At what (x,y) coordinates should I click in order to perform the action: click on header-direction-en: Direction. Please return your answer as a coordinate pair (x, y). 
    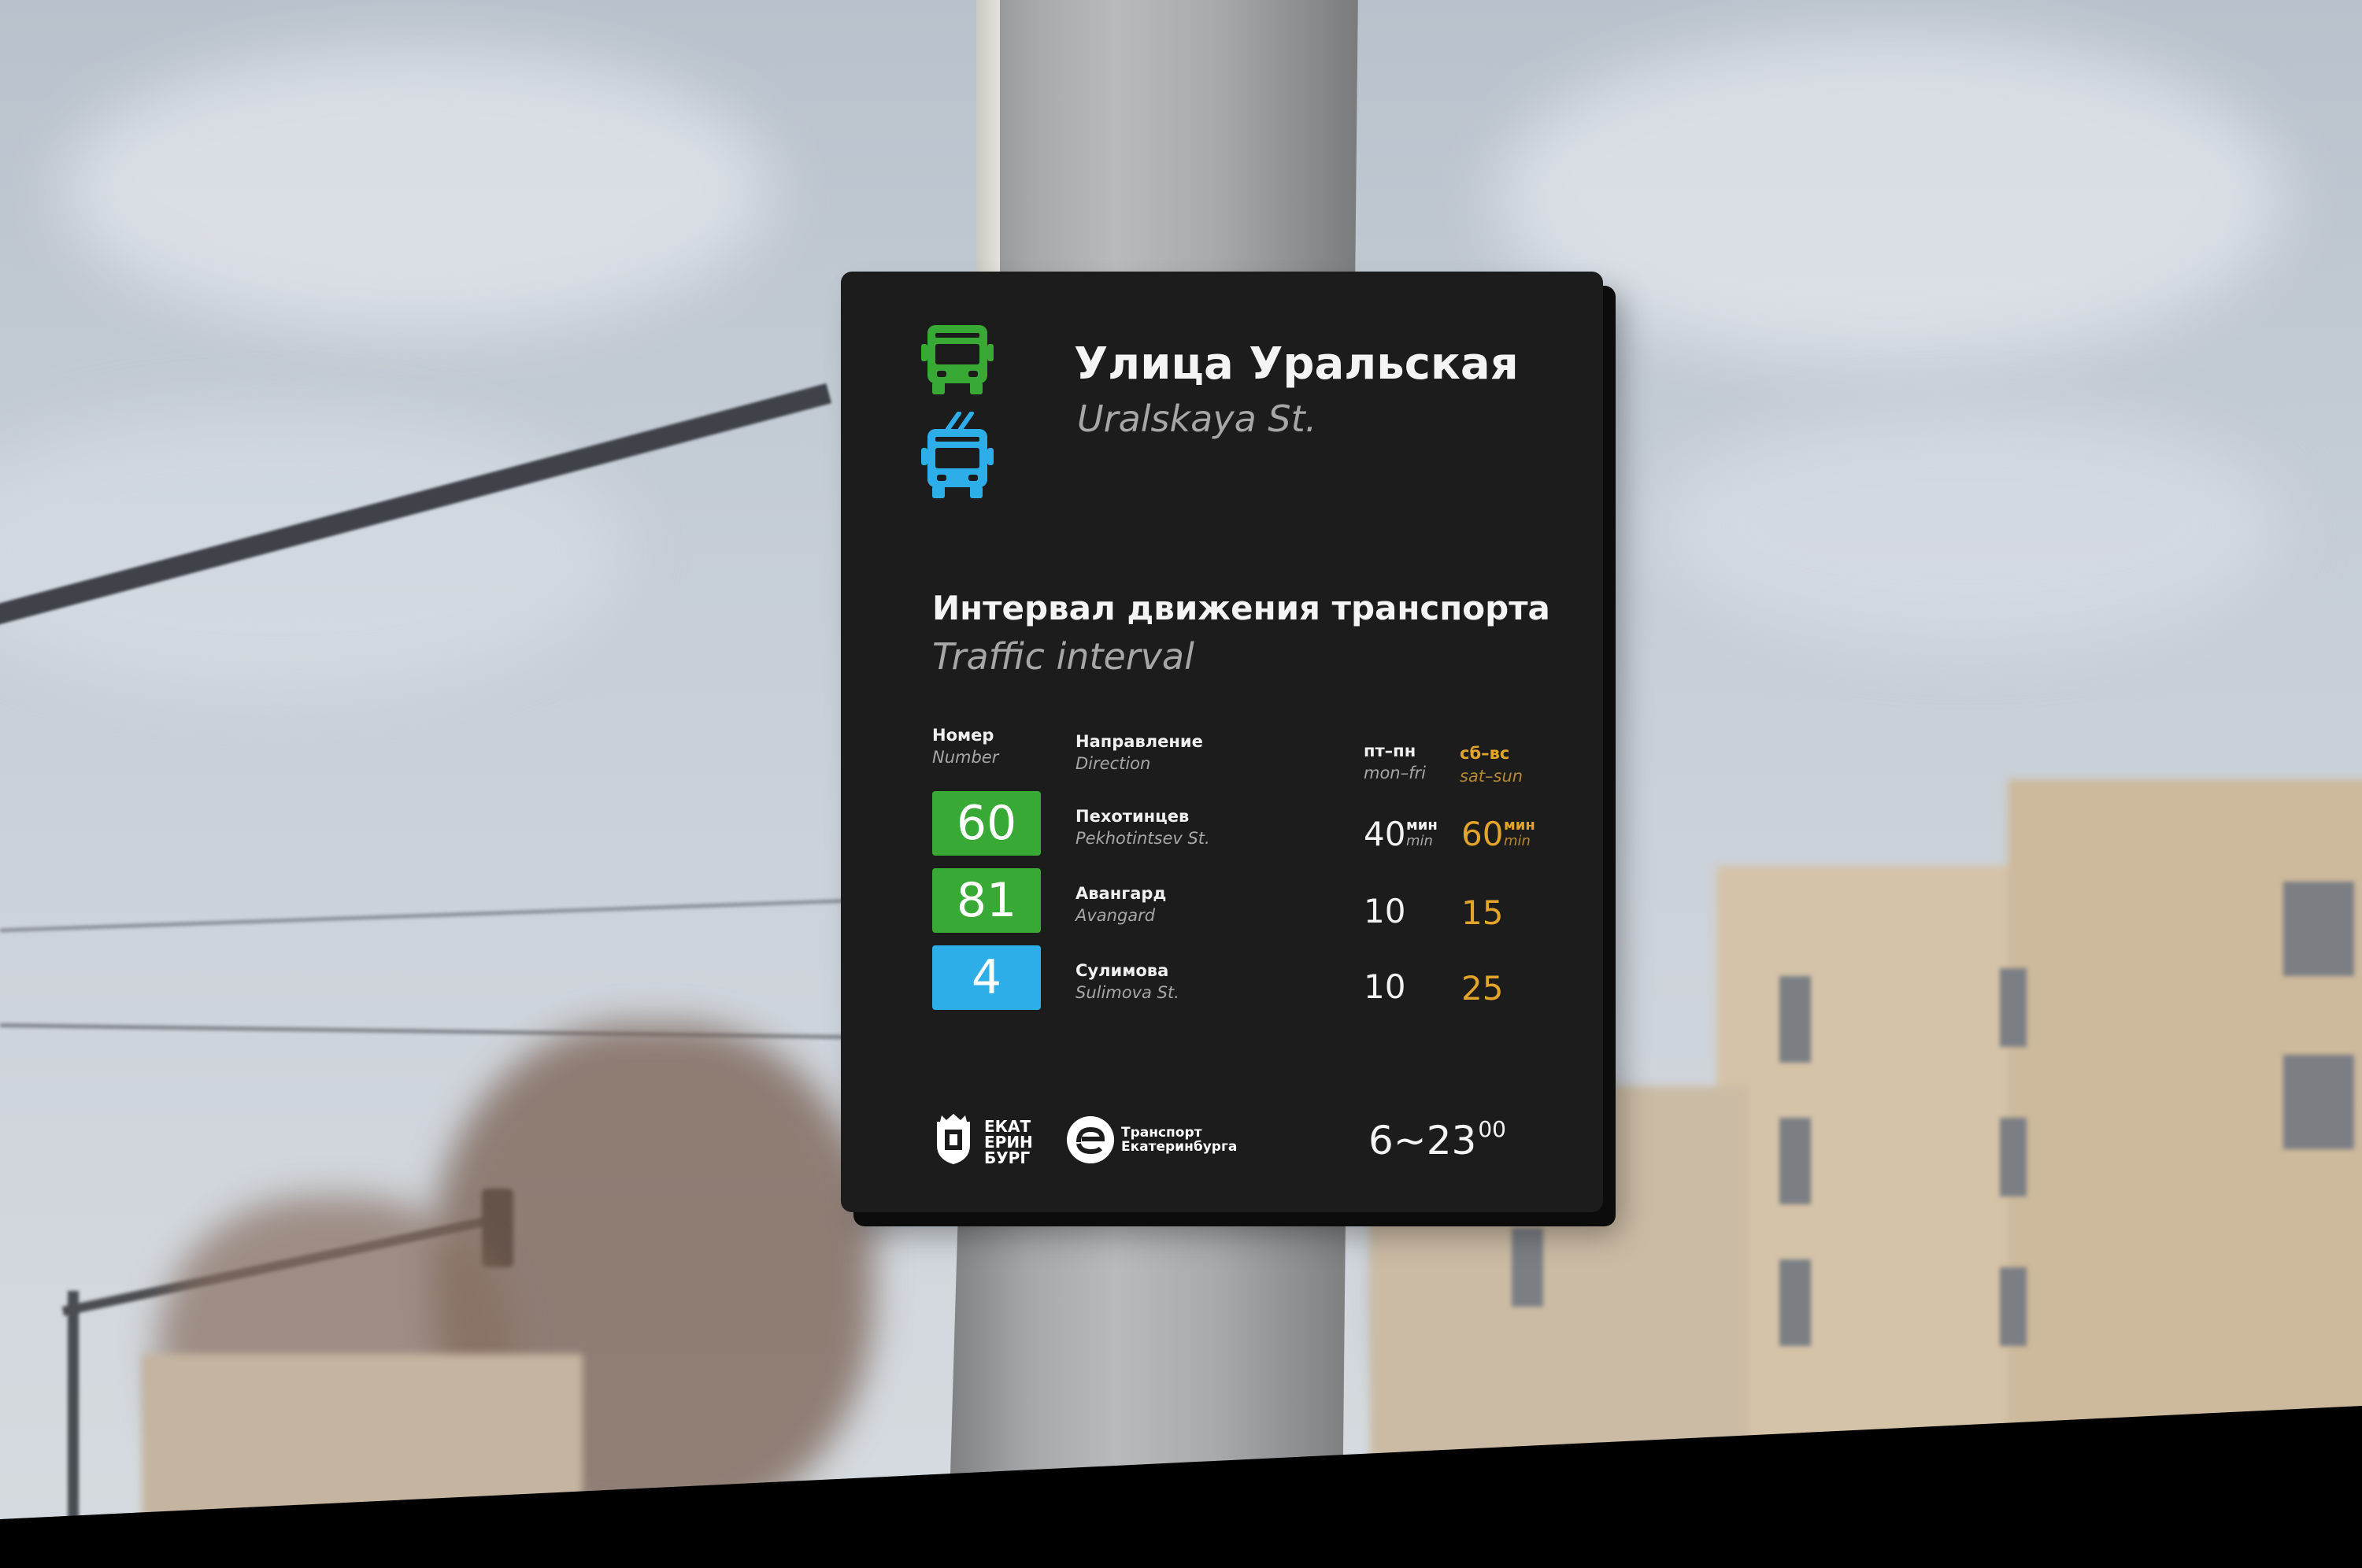
    Looking at the image, I should click on (1113, 763).